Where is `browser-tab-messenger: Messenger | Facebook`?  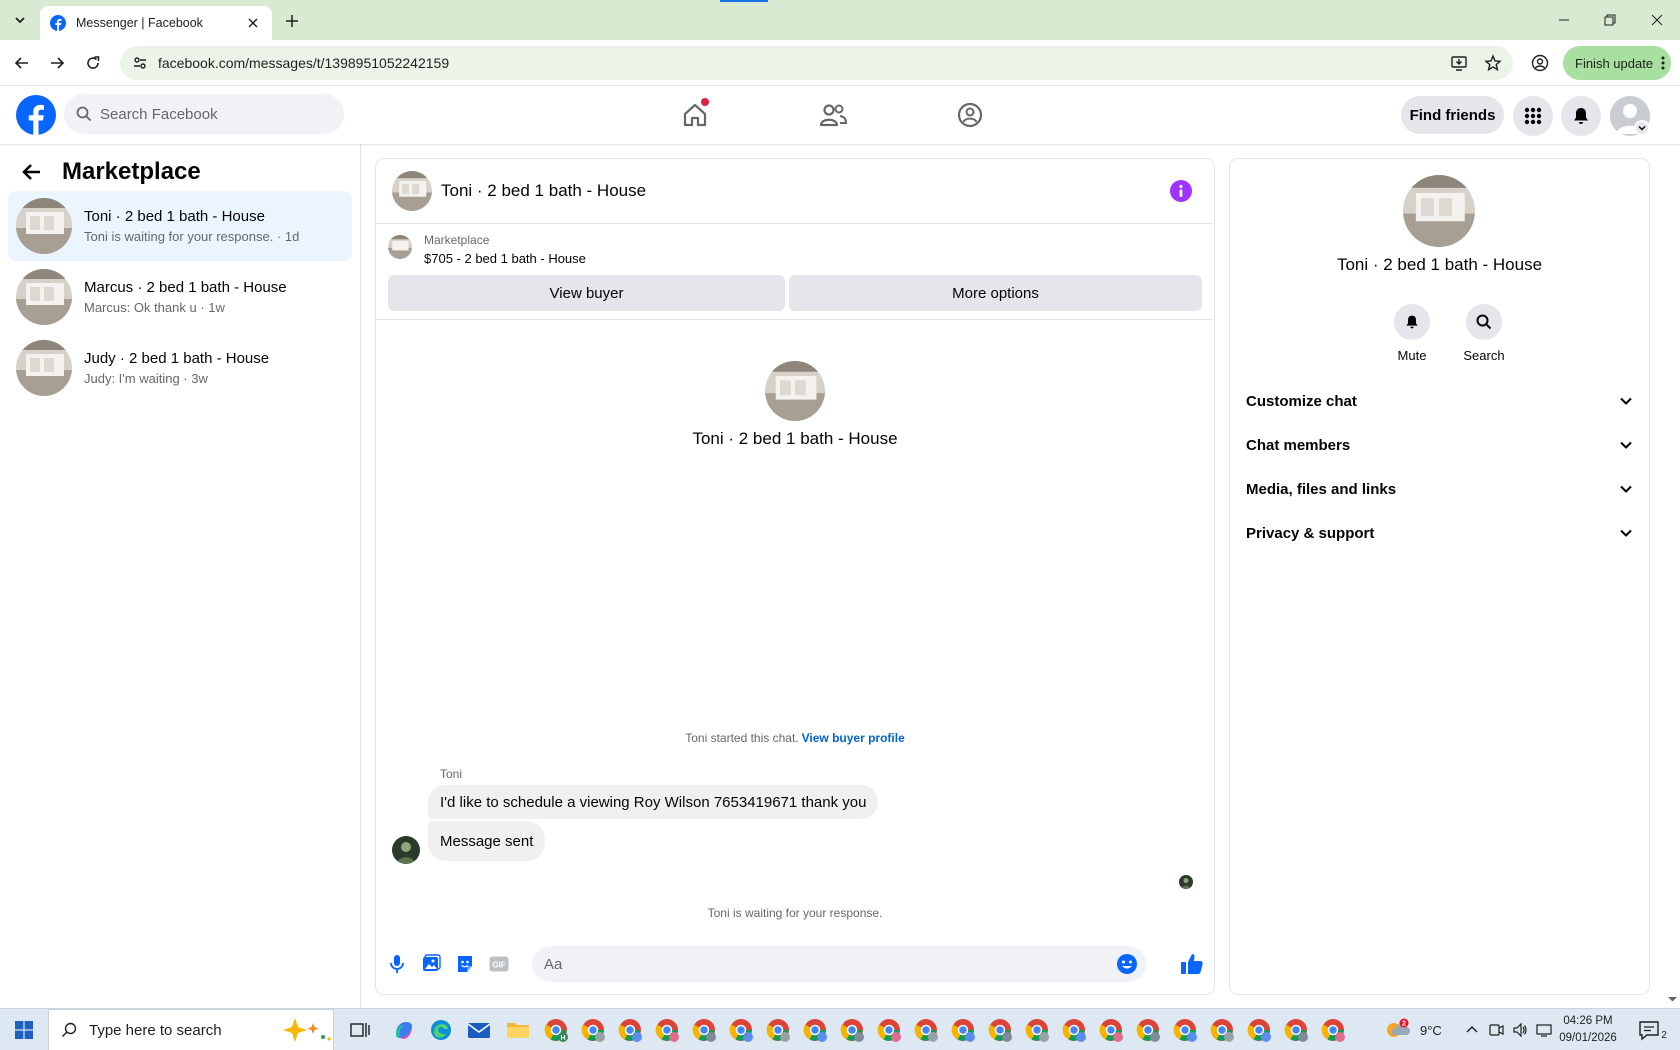 browser-tab-messenger: Messenger | Facebook is located at coordinates (156, 23).